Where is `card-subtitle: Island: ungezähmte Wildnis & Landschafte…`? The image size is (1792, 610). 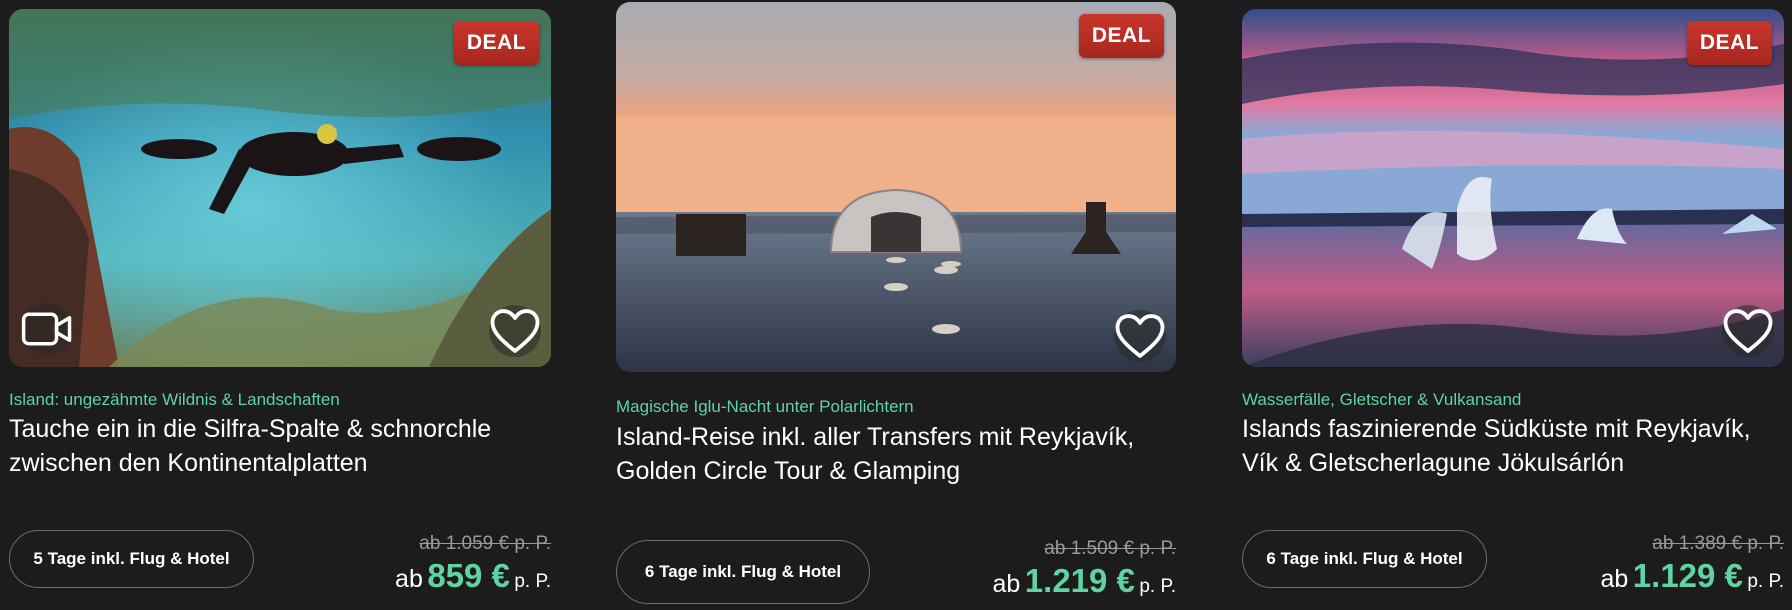 card-subtitle: Island: ungezähmte Wildnis & Landschafte… is located at coordinates (174, 399).